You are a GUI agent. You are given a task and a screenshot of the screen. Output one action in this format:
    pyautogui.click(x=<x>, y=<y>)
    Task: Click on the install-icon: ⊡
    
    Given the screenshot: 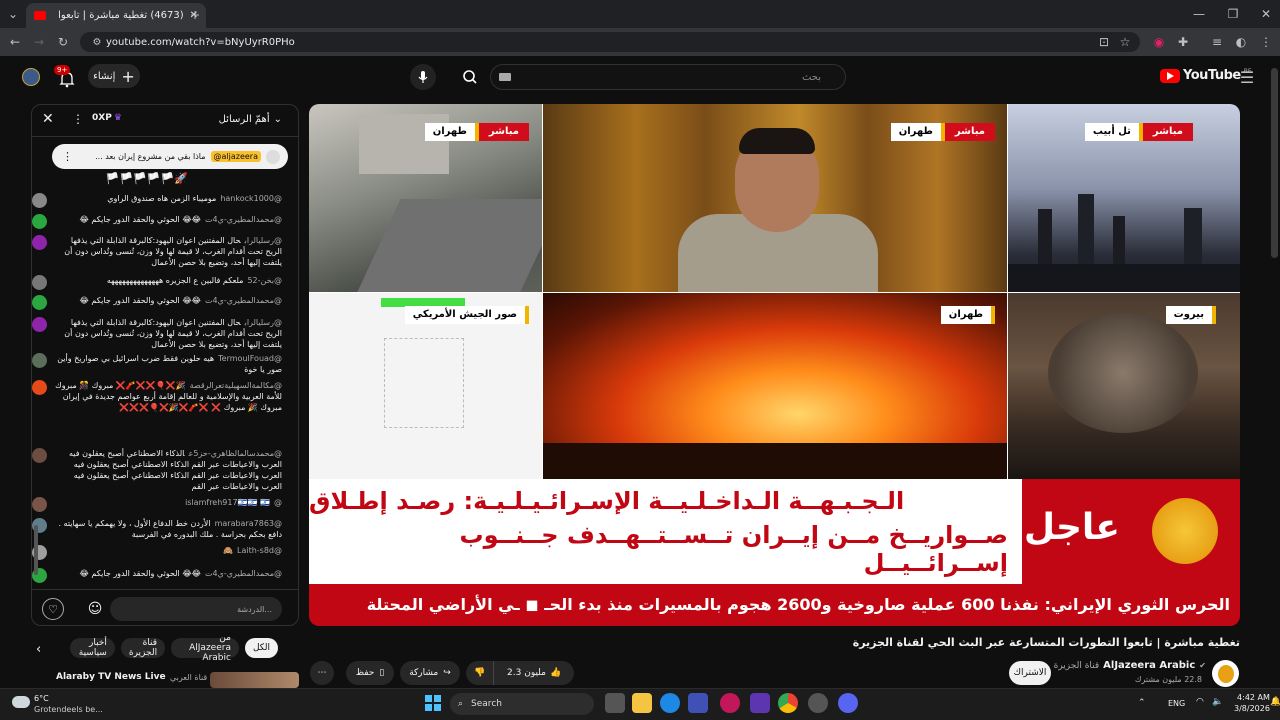 What is the action you would take?
    pyautogui.click(x=1104, y=42)
    